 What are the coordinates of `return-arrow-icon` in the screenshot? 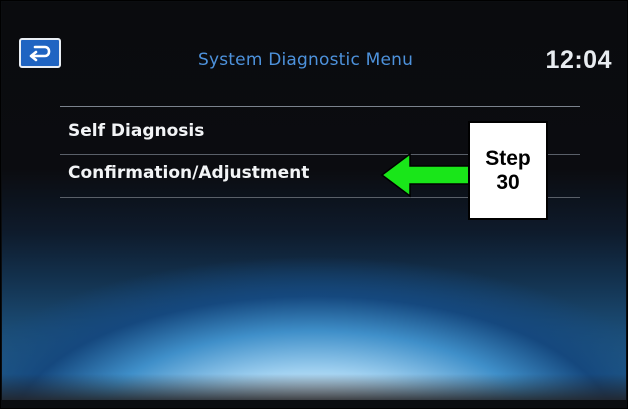 It's located at (40, 53).